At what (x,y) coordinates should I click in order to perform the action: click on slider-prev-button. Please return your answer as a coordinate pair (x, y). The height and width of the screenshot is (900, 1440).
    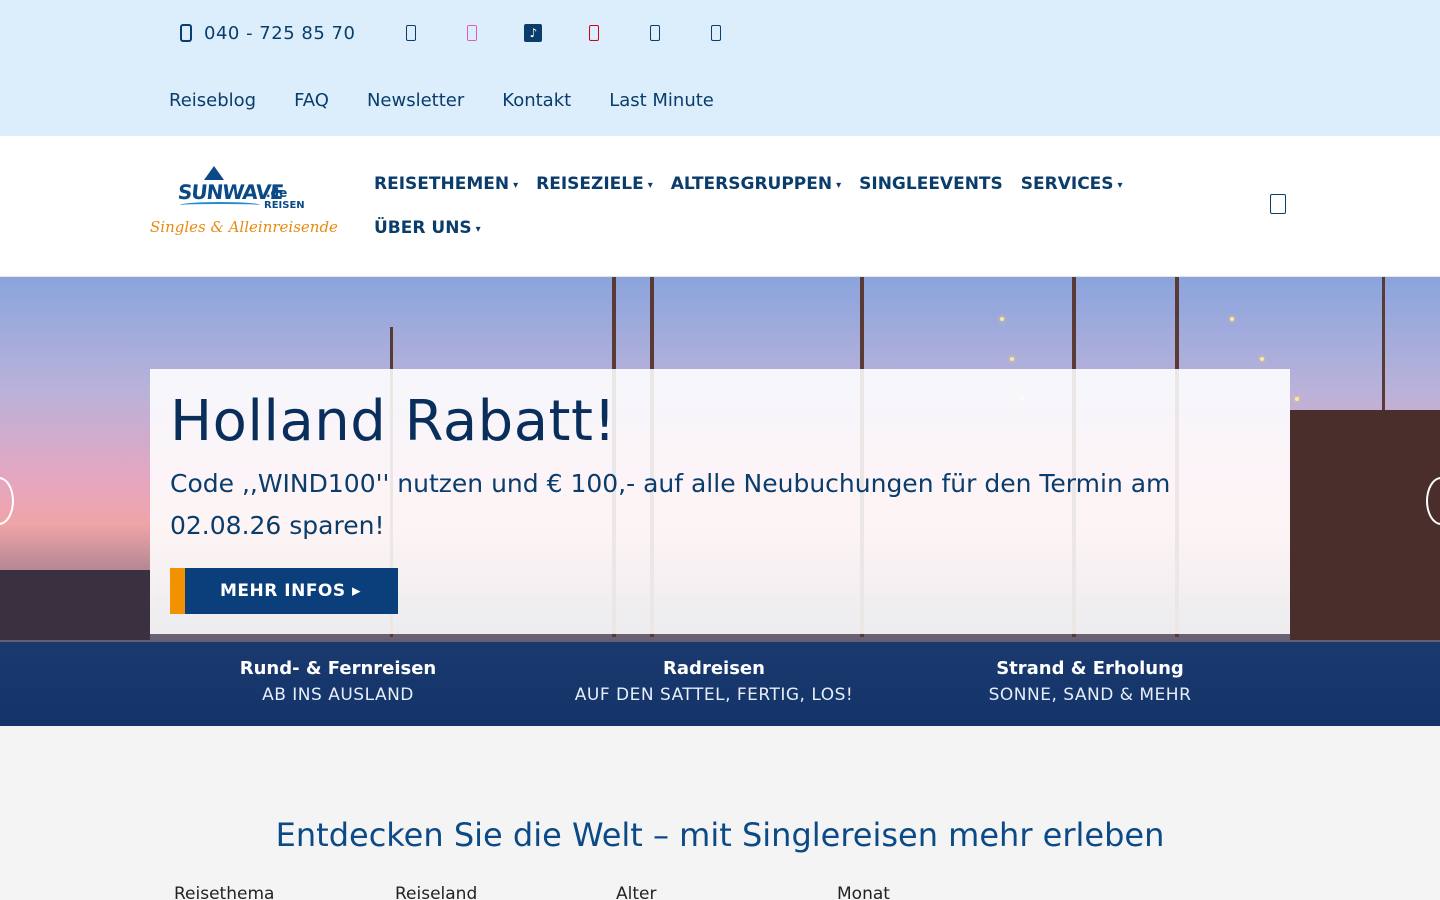
    Looking at the image, I should click on (7, 501).